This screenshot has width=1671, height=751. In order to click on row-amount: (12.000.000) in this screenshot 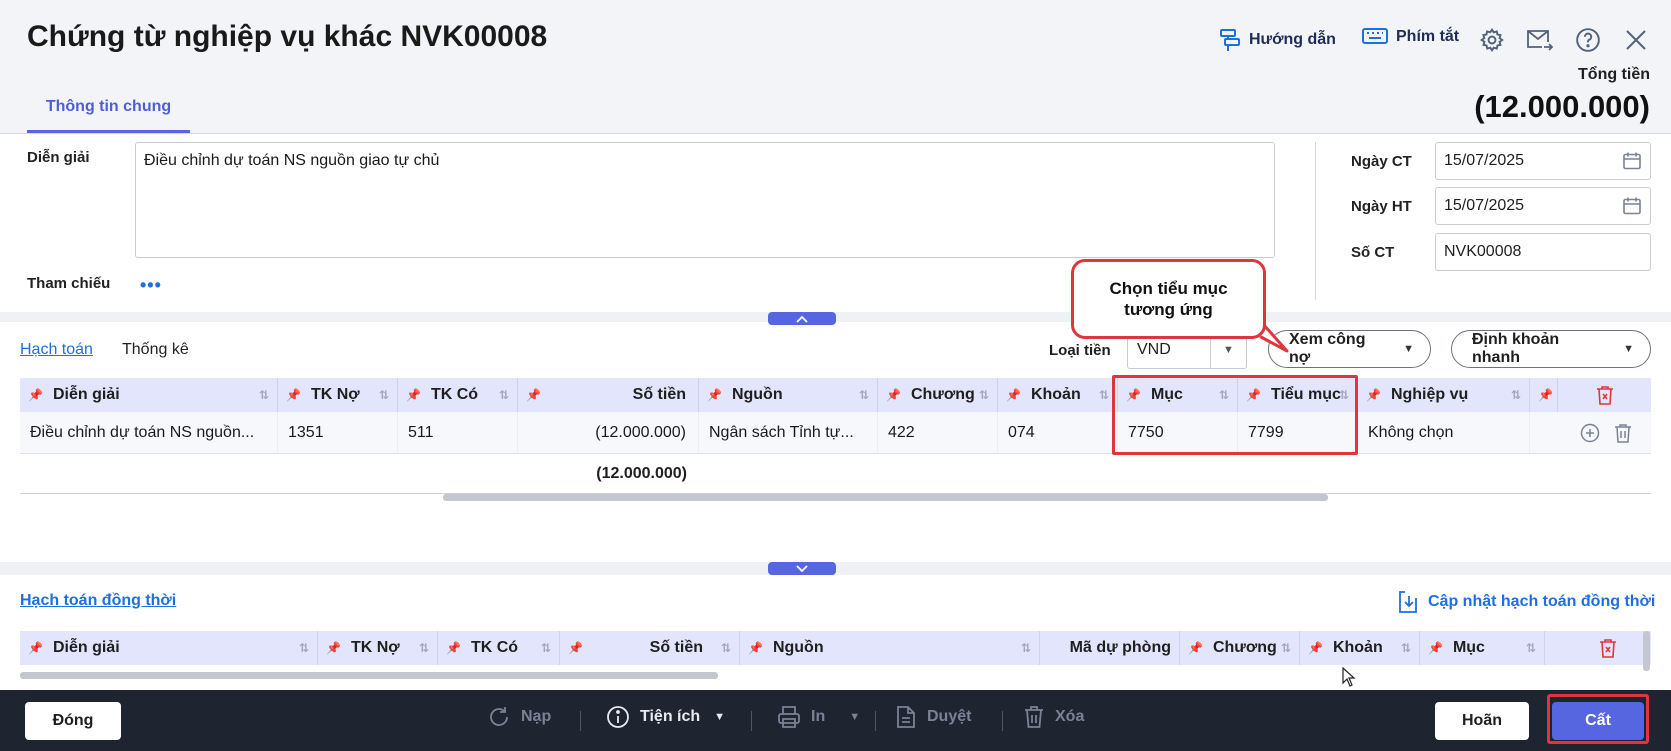, I will do `click(608, 432)`.